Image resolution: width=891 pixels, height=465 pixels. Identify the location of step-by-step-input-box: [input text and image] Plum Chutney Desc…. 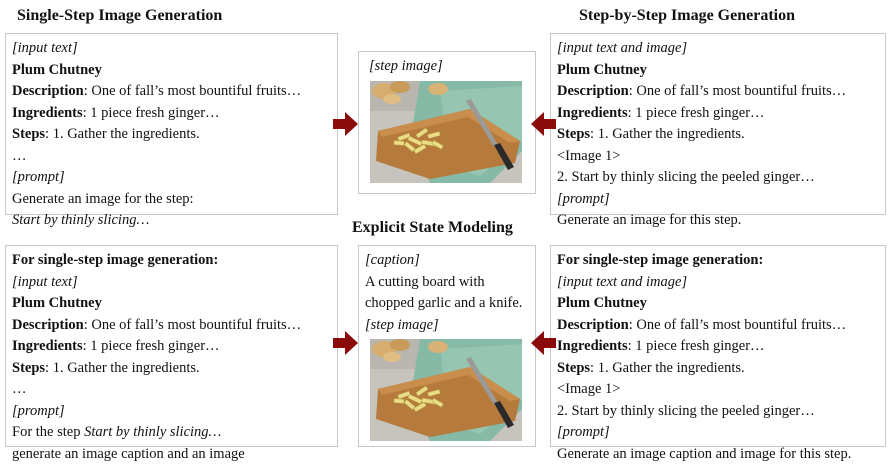
(718, 124).